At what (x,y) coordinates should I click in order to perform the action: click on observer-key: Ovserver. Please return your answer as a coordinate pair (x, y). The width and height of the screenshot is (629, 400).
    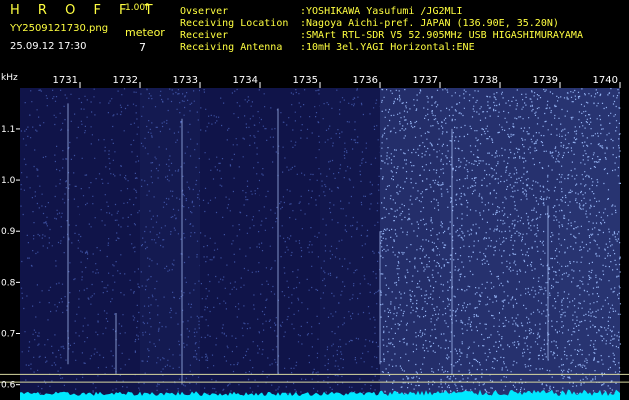
    Looking at the image, I should click on (204, 11).